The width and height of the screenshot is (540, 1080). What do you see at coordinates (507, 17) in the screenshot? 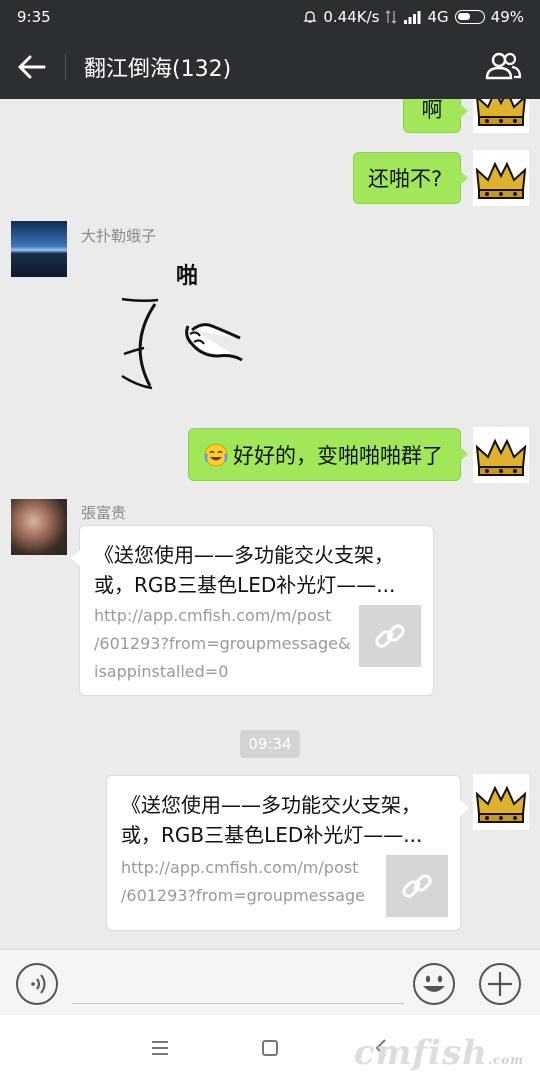
I see `battery-level: 49%` at bounding box center [507, 17].